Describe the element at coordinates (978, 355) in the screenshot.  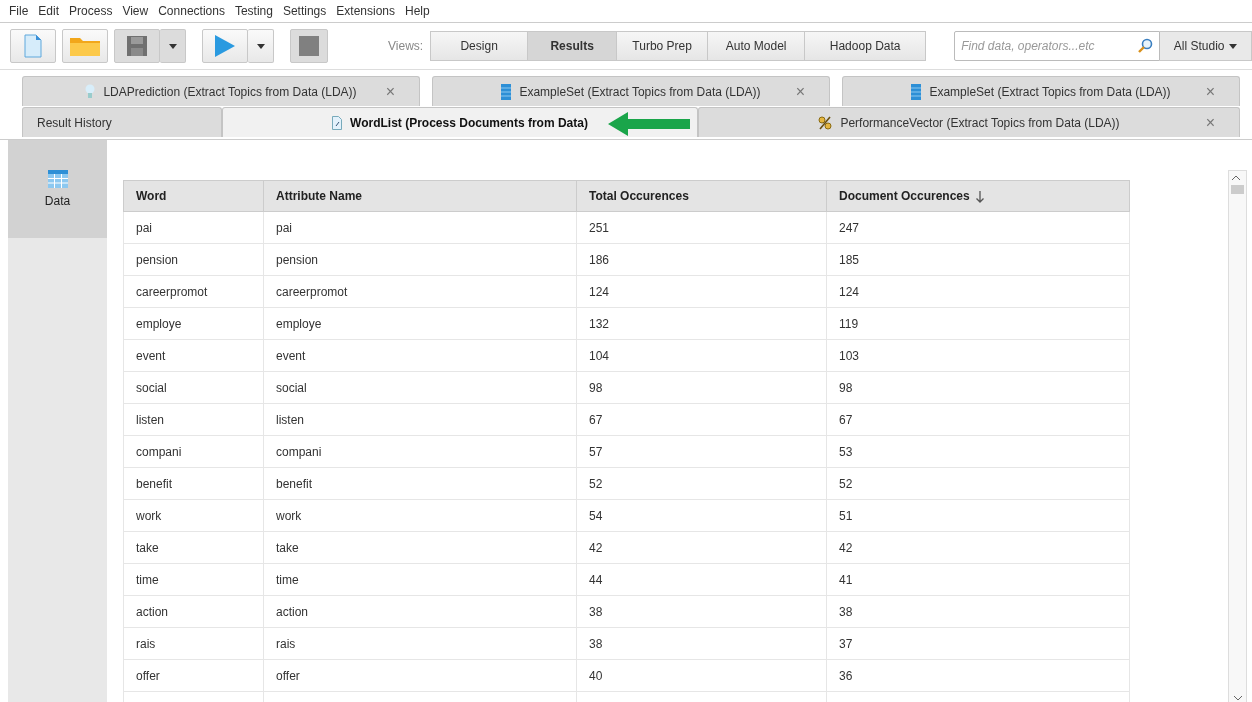
I see `table-cell: 103` at that location.